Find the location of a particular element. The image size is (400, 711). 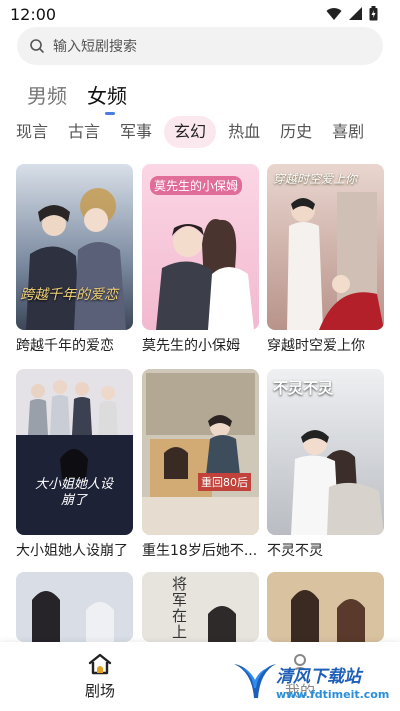

genre-tab-modern-romance: 现言 is located at coordinates (32, 132).